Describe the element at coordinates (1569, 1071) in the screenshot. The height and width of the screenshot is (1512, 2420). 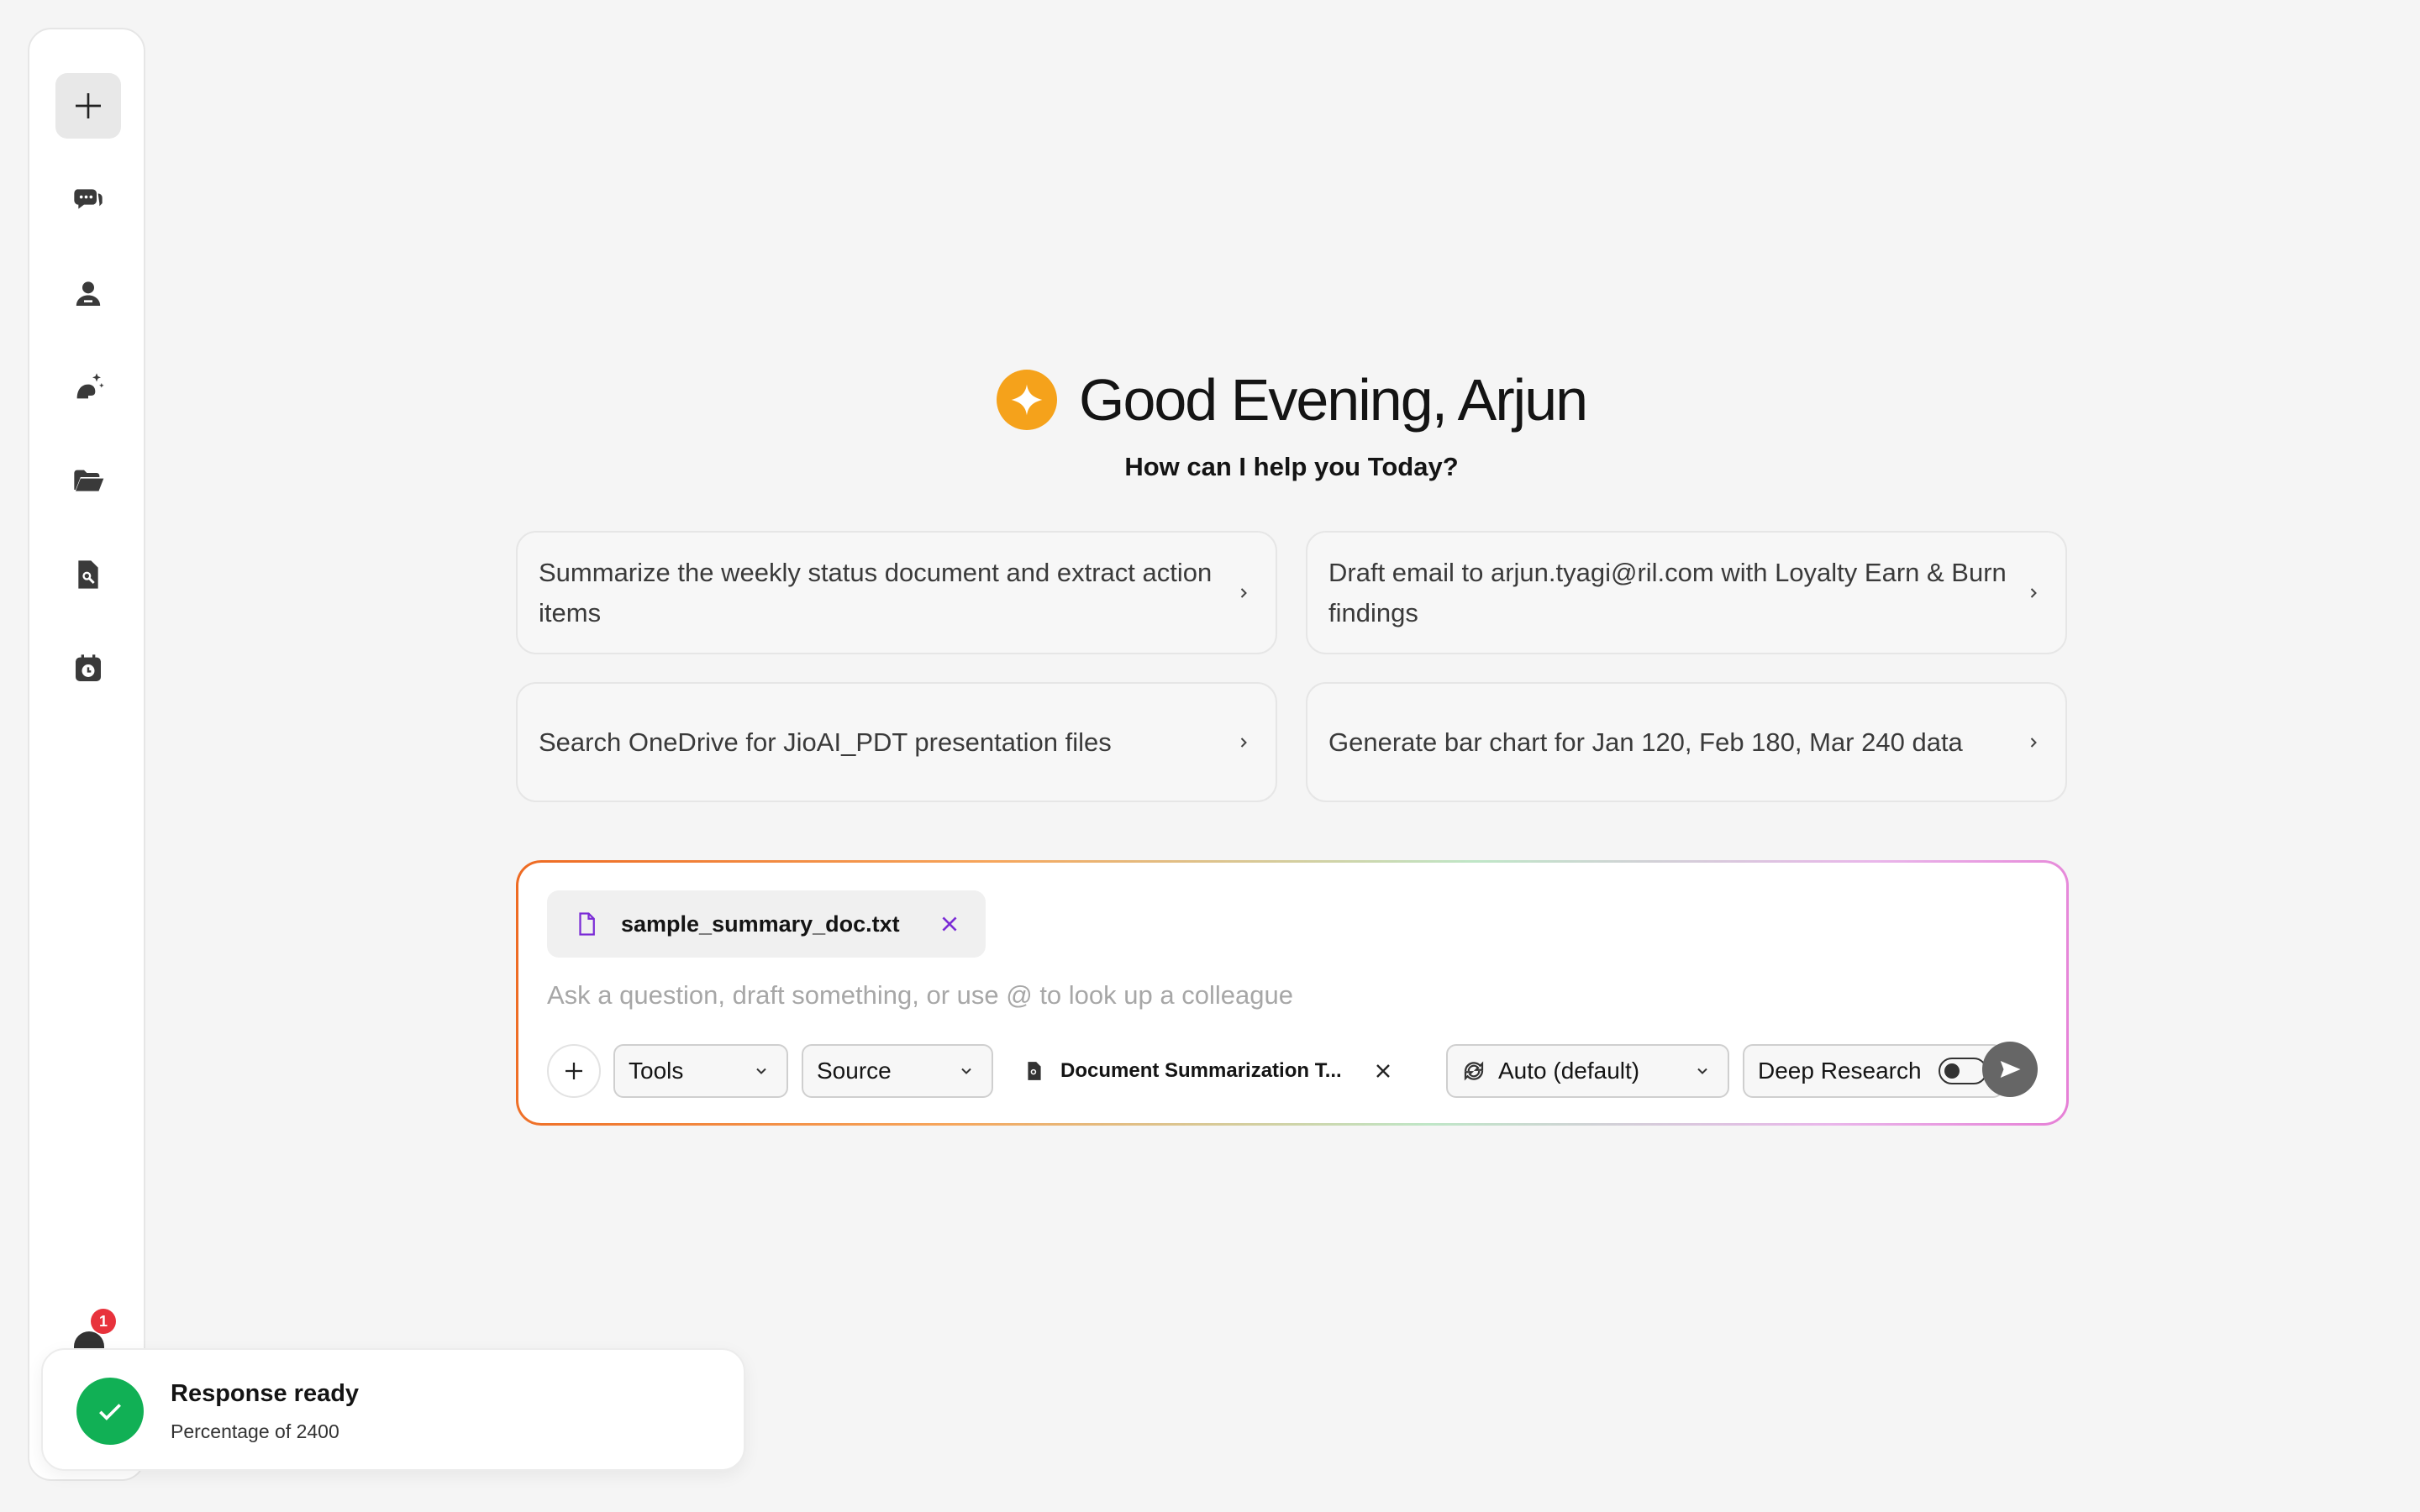
I see `model-label: Auto (default)` at that location.